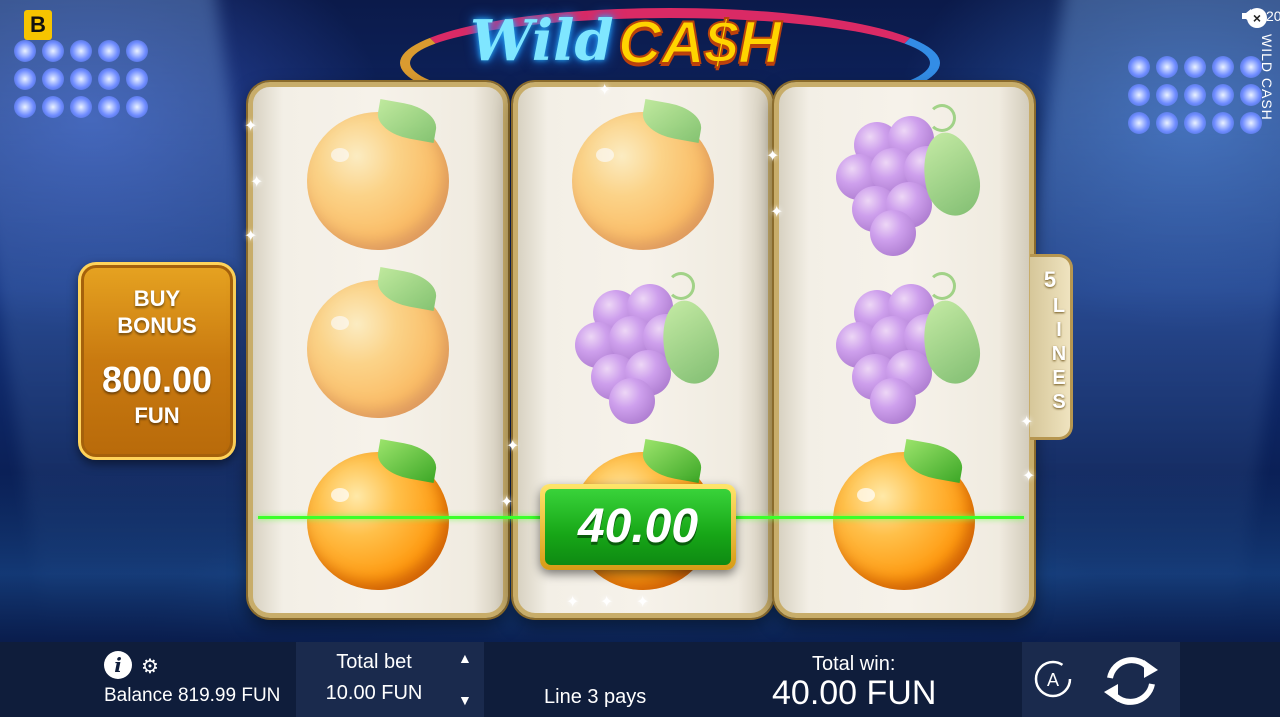 The image size is (1280, 717). Describe the element at coordinates (374, 662) in the screenshot. I see `total-bet-label: Total bet` at that location.